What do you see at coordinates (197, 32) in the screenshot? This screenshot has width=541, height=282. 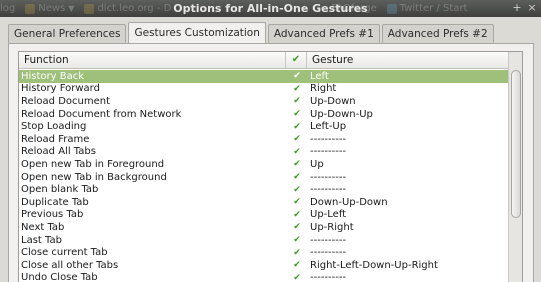 I see `tab-gestures-customization: Gestures Customization` at bounding box center [197, 32].